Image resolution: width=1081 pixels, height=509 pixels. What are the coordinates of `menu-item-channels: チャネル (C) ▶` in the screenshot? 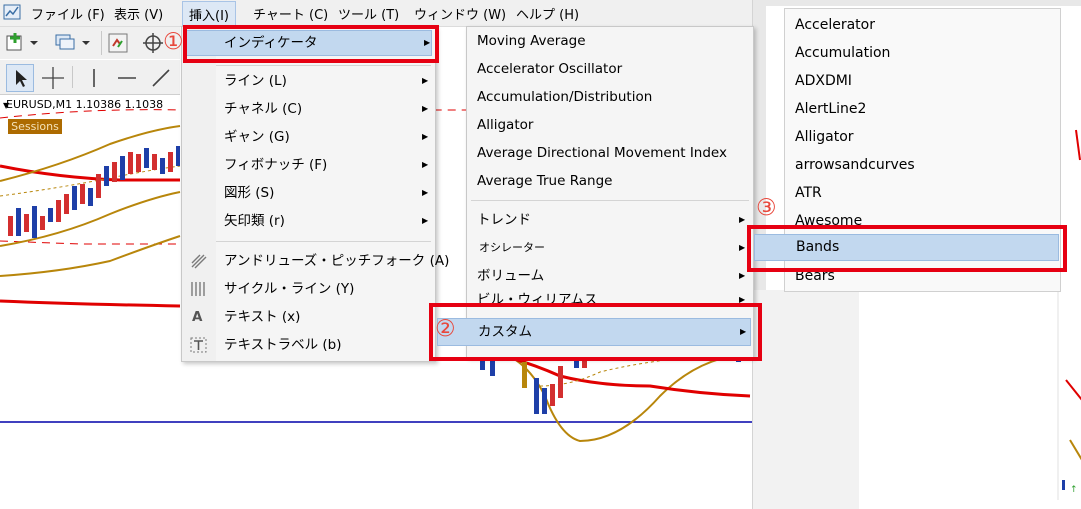 It's located at (308, 109).